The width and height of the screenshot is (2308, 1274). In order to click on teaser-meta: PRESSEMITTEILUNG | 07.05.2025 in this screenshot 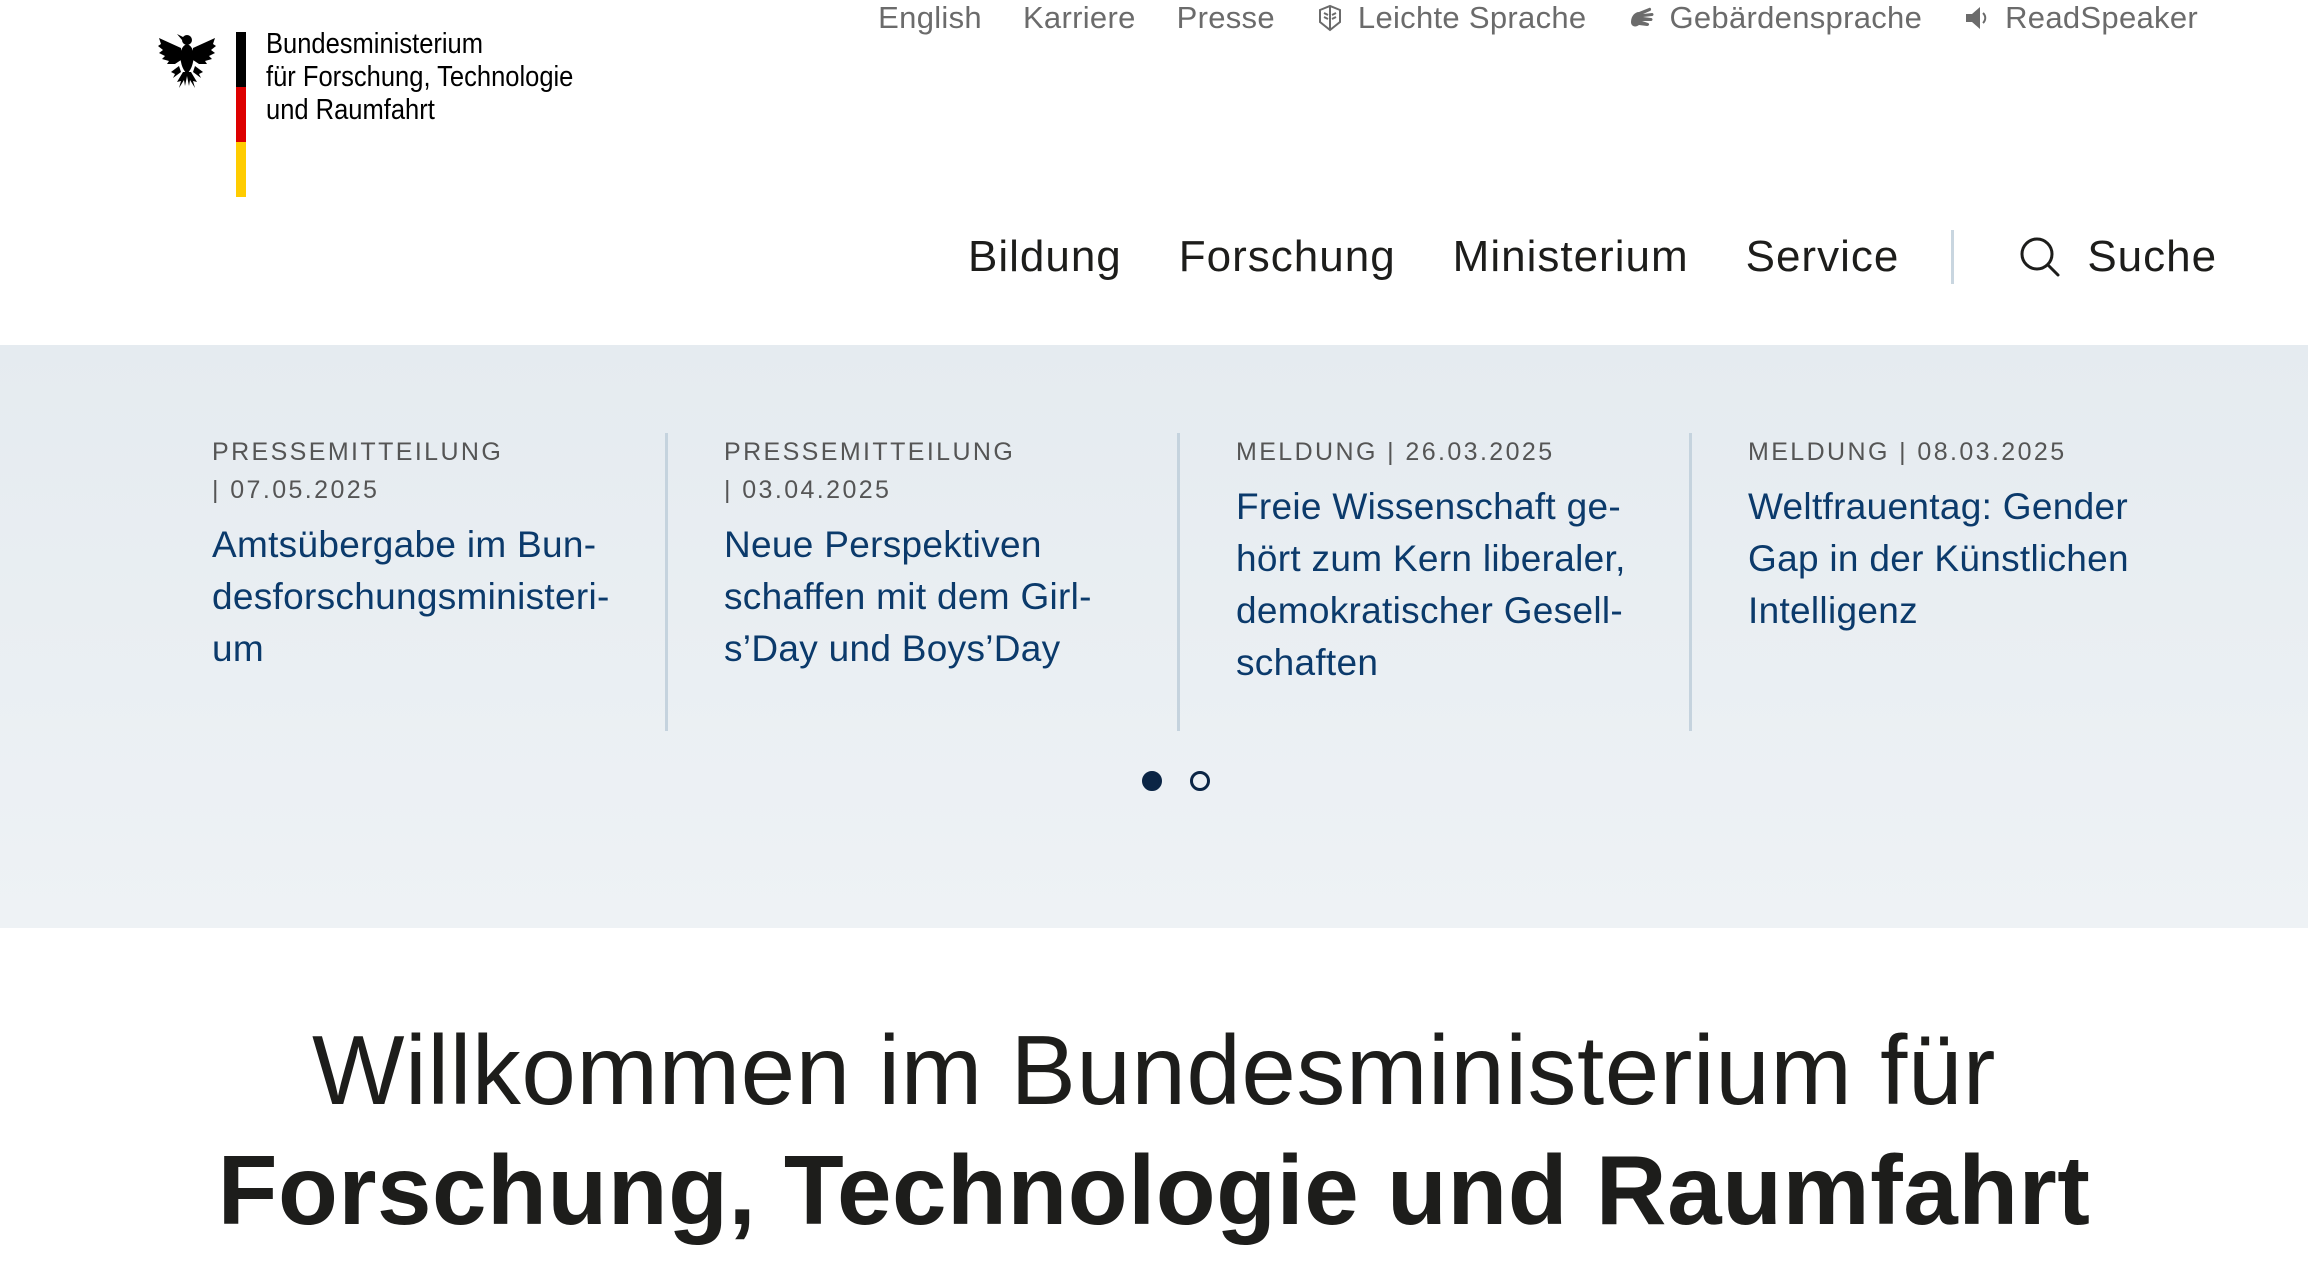, I will do `click(412, 471)`.